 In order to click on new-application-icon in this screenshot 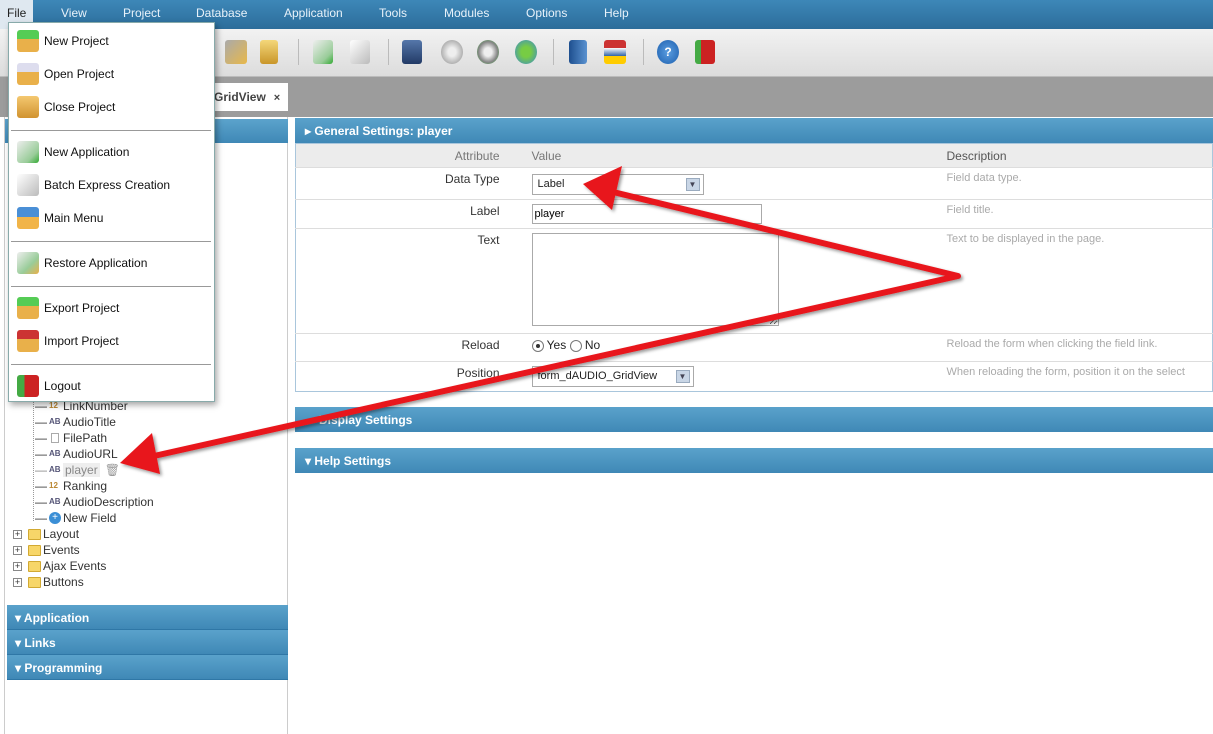, I will do `click(323, 52)`.